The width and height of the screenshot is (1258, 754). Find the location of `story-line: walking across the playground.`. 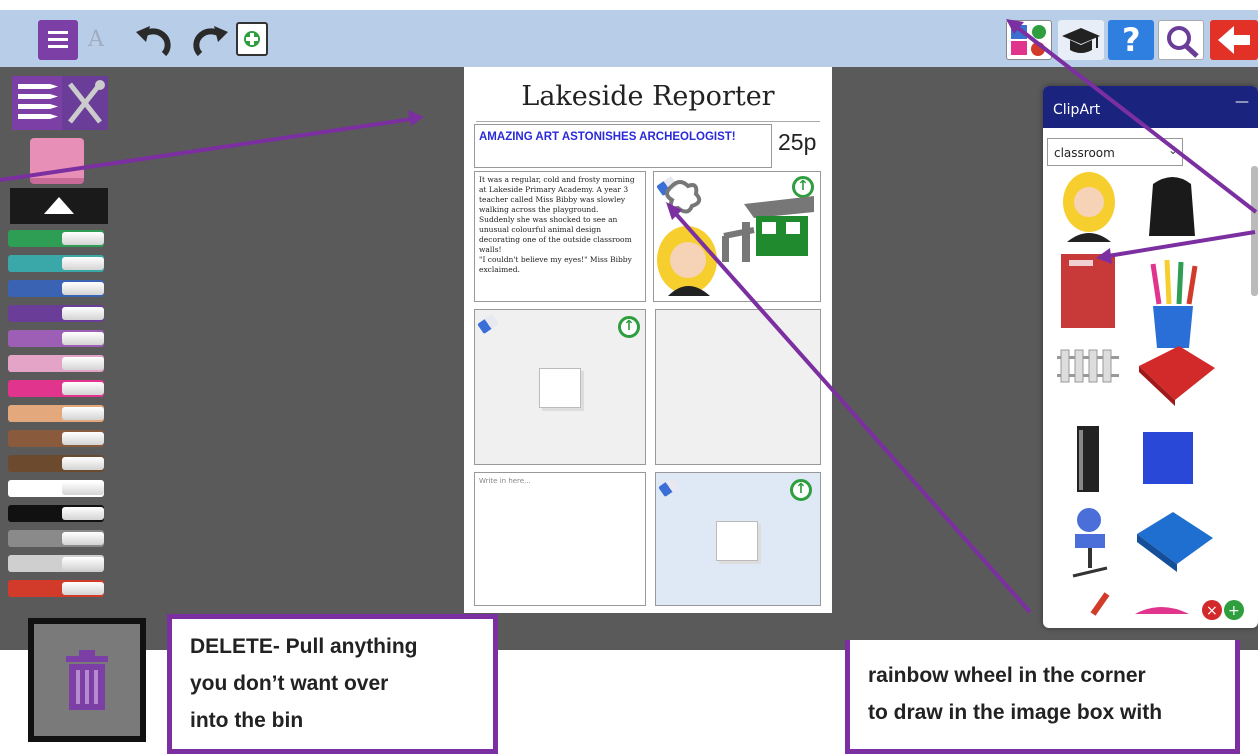

story-line: walking across the playground. is located at coordinates (539, 209).